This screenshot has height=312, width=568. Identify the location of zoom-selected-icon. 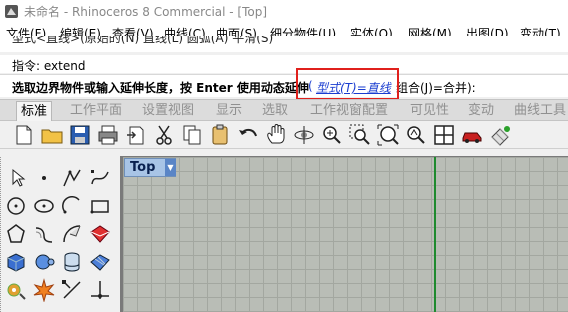
(416, 135).